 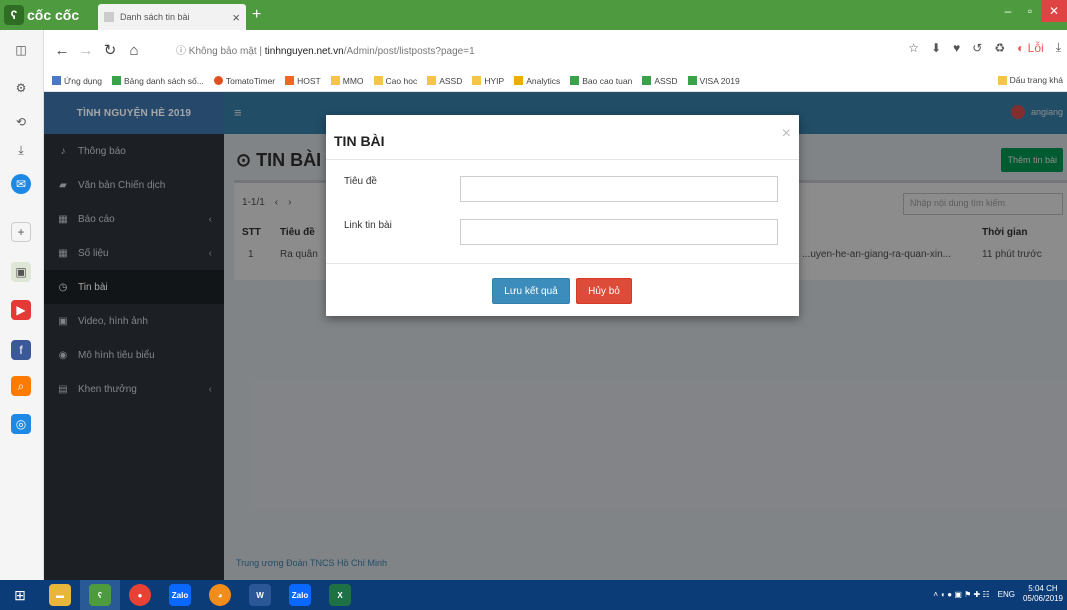 I want to click on bookmark-label: ASSD, so click(x=666, y=80).